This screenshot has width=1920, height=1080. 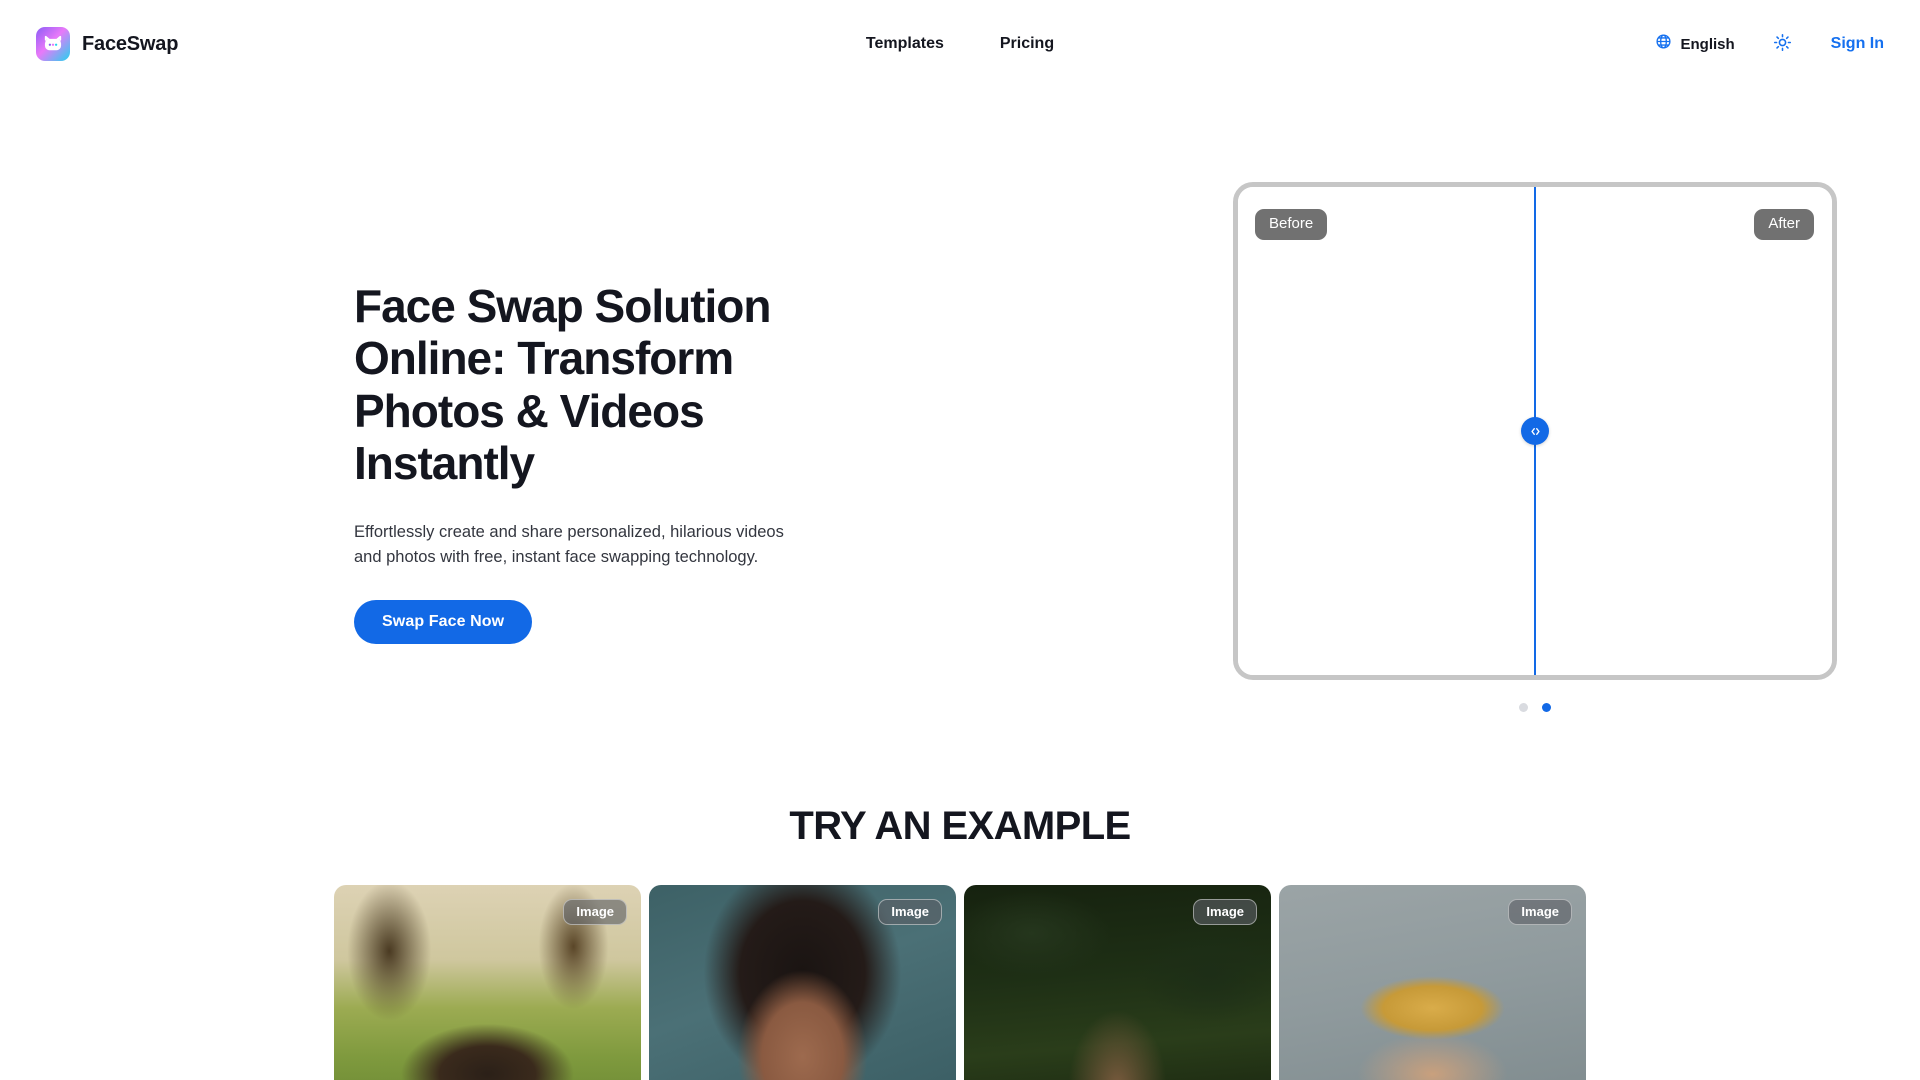 What do you see at coordinates (53, 44) in the screenshot?
I see `cat-face-logo-icon` at bounding box center [53, 44].